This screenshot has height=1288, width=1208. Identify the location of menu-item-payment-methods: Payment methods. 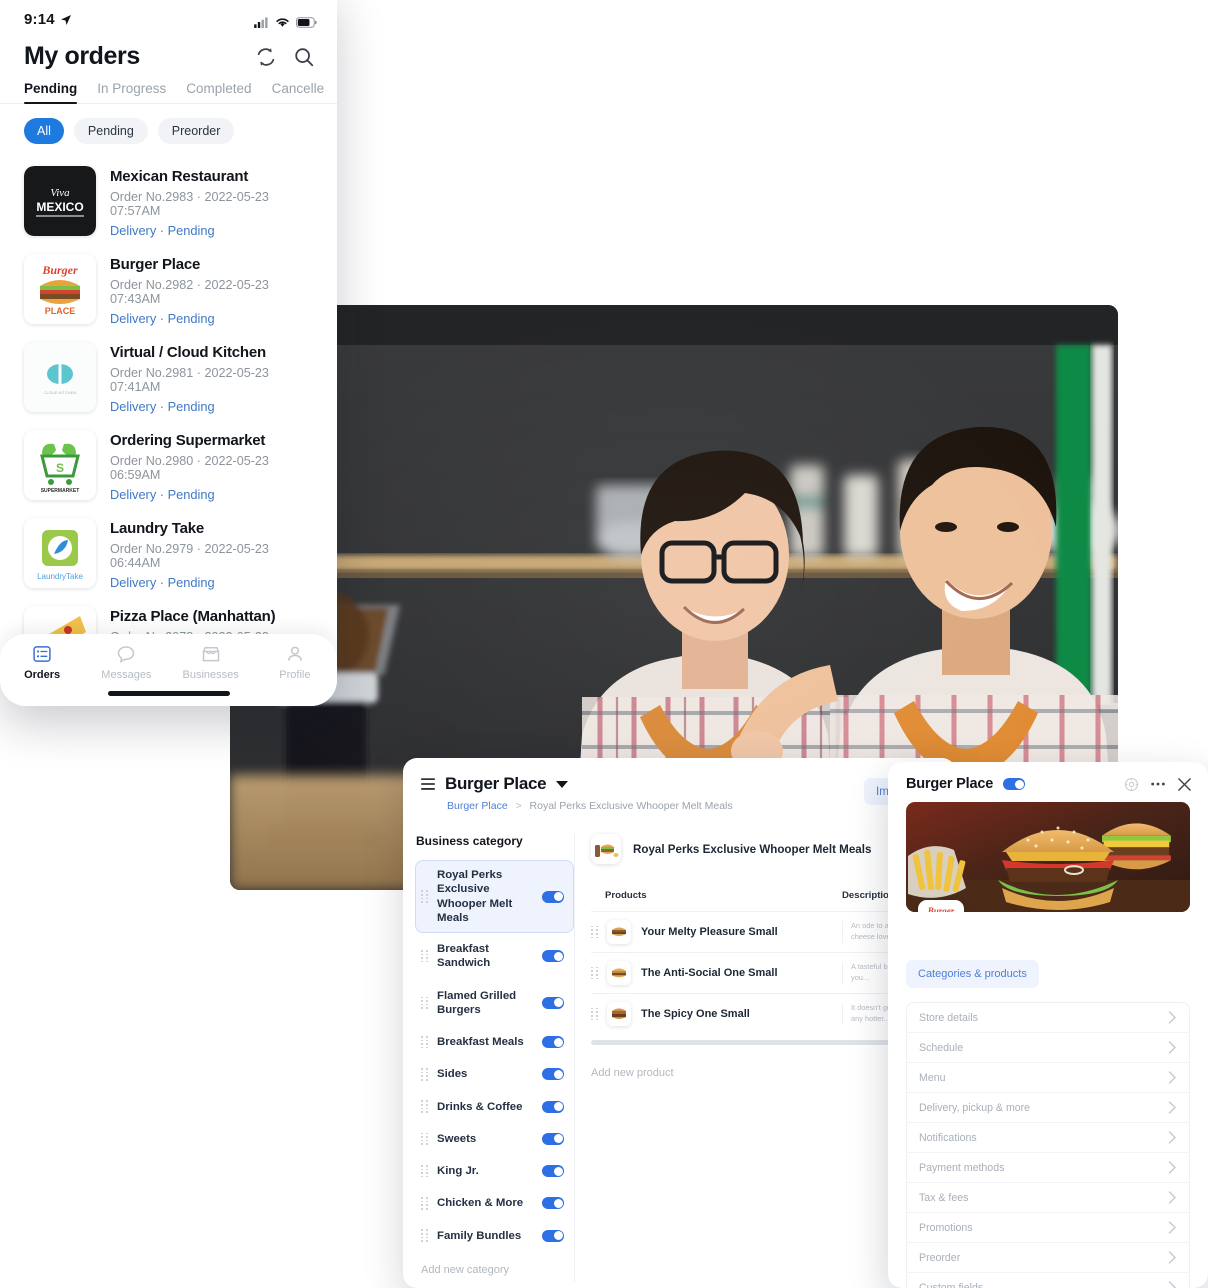
(1048, 1168).